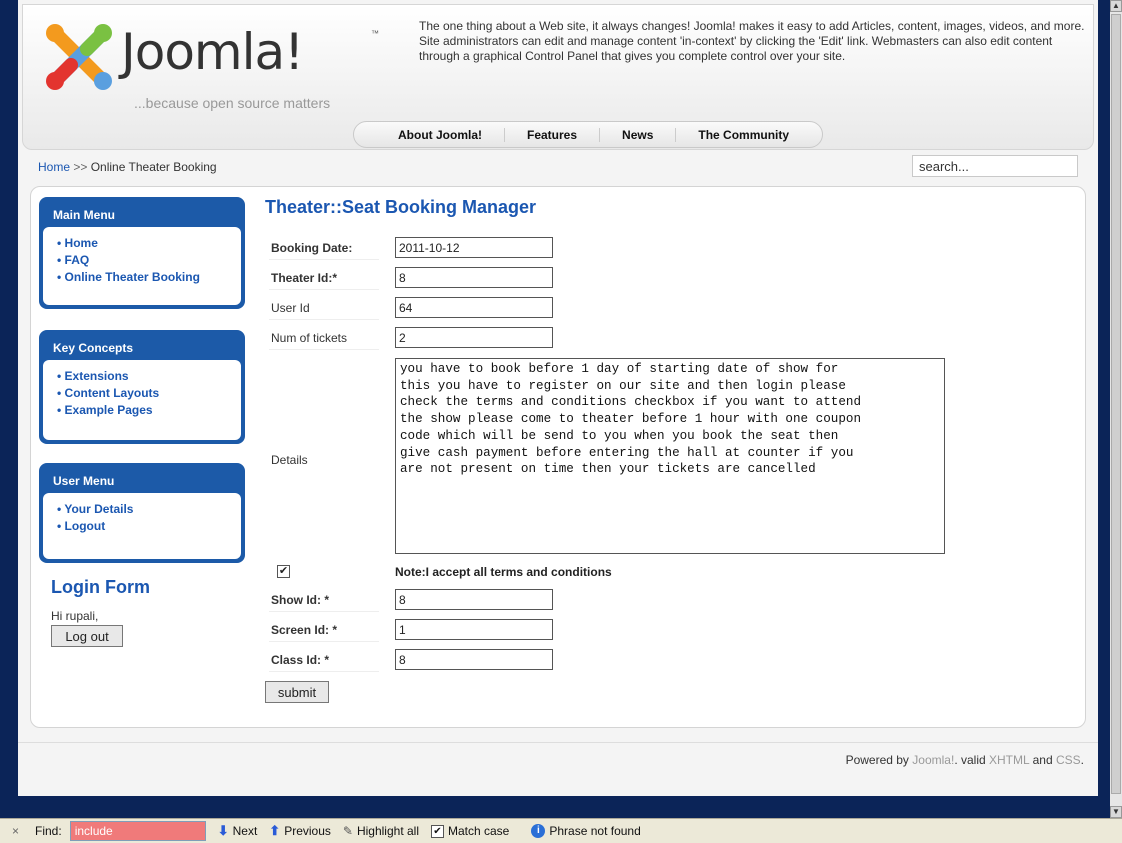 This screenshot has height=843, width=1122. What do you see at coordinates (75, 616) in the screenshot?
I see `login-greeting: Hi rupali,` at bounding box center [75, 616].